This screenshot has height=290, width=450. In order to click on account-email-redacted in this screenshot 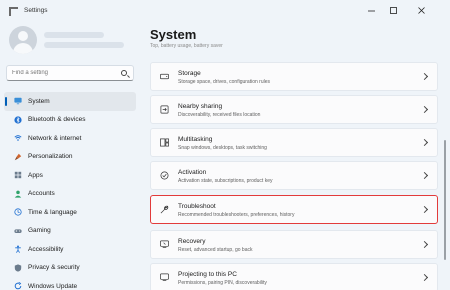, I will do `click(84, 45)`.